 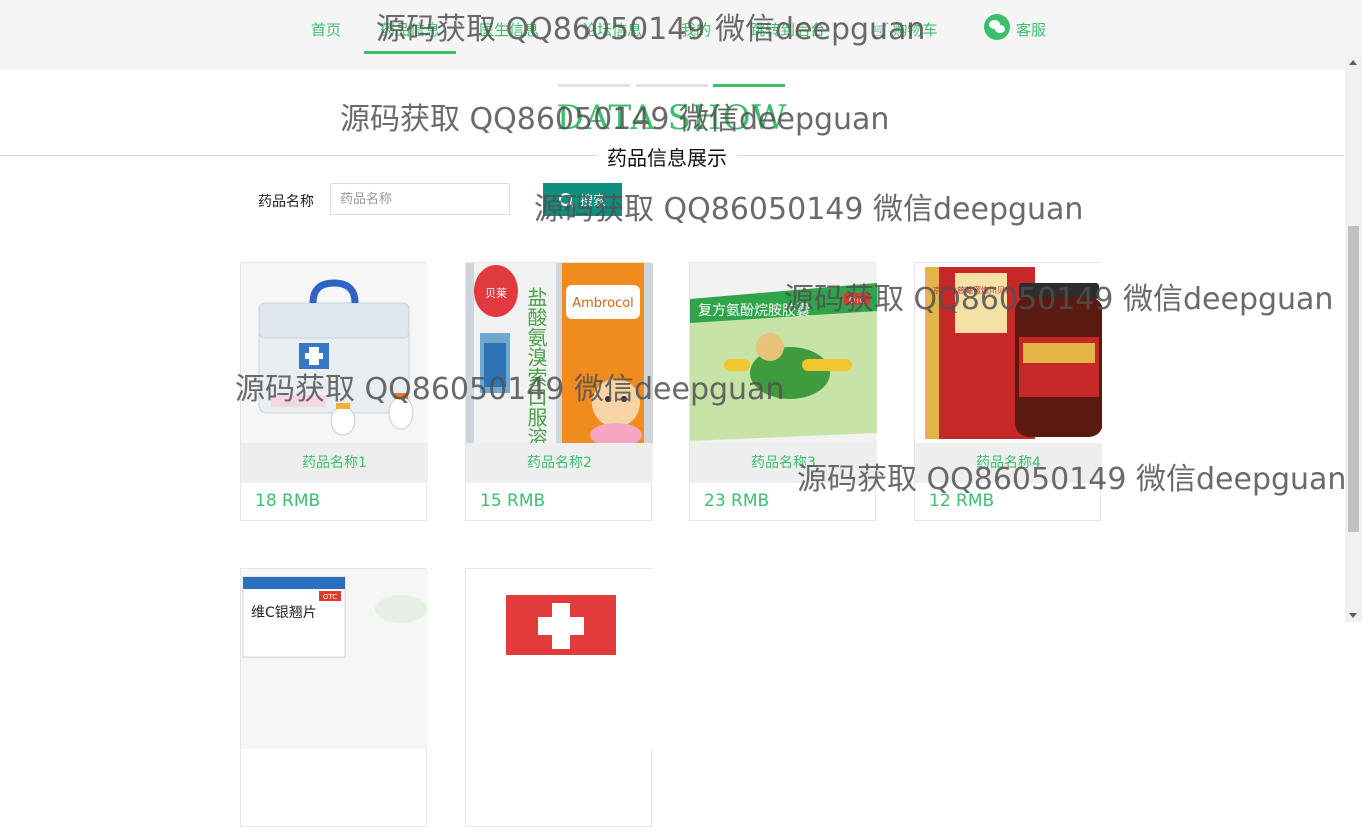 What do you see at coordinates (326, 37) in the screenshot?
I see `nav-home: 首页` at bounding box center [326, 37].